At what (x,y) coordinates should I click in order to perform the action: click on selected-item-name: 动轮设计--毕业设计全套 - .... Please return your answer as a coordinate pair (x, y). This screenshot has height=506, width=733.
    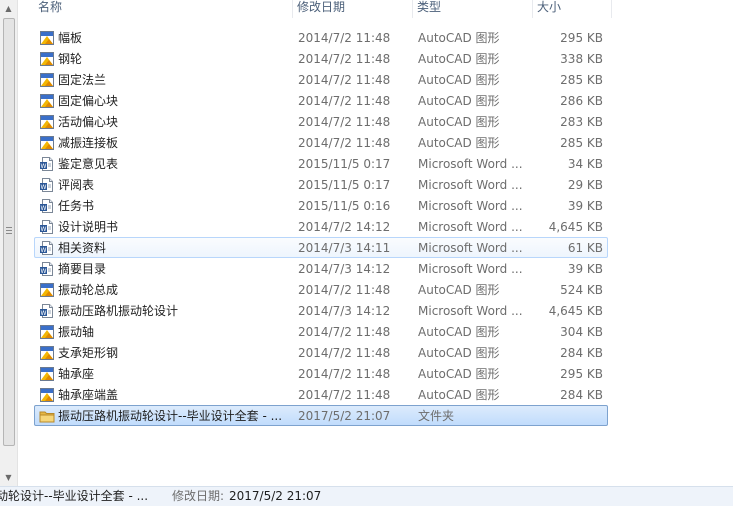
    Looking at the image, I should click on (74, 496).